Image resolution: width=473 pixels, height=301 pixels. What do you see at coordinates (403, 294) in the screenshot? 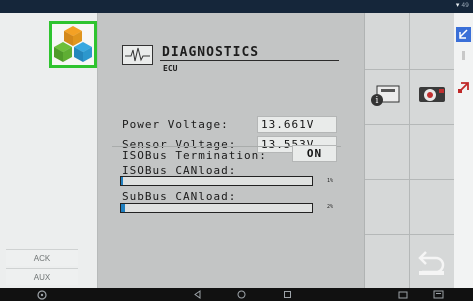
I see `screenshot-icon` at bounding box center [403, 294].